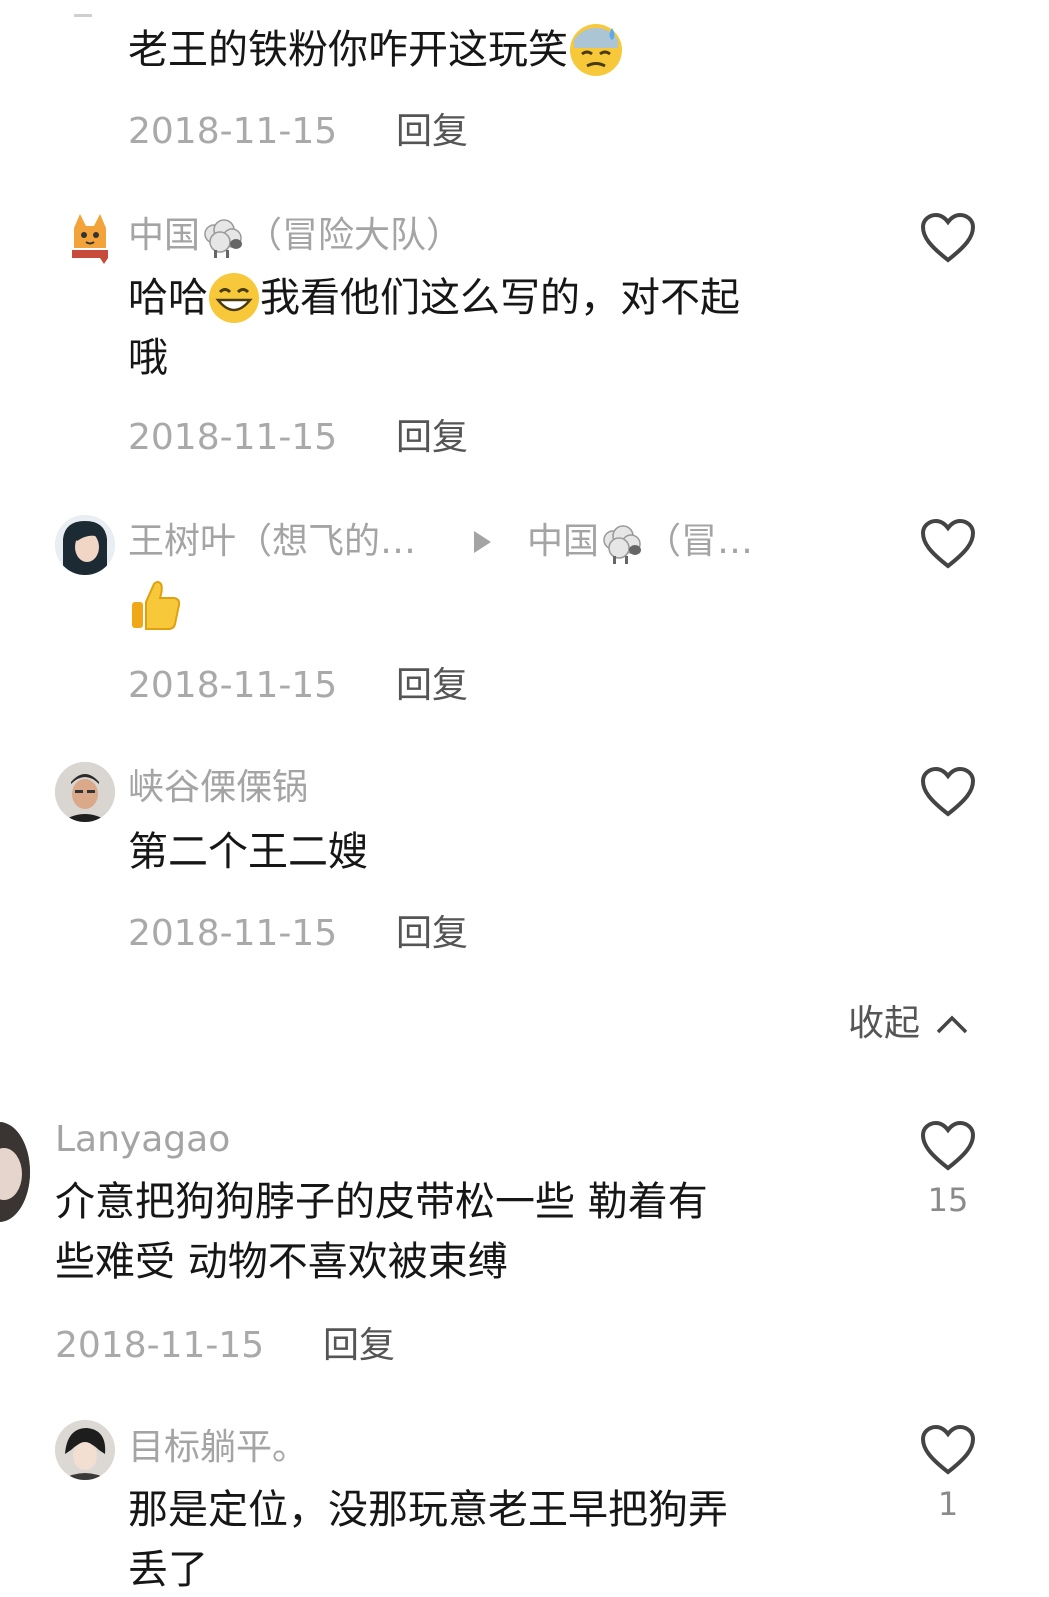 Image resolution: width=1049 pixels, height=1597 pixels. I want to click on comment-text: 哈哈 我看他们这么写的，对不起, so click(434, 306).